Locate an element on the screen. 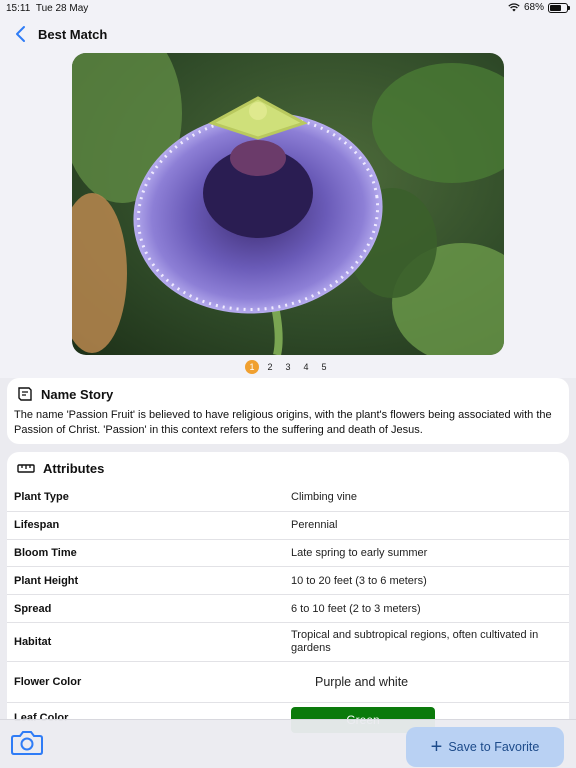  book-icon is located at coordinates (25, 394).